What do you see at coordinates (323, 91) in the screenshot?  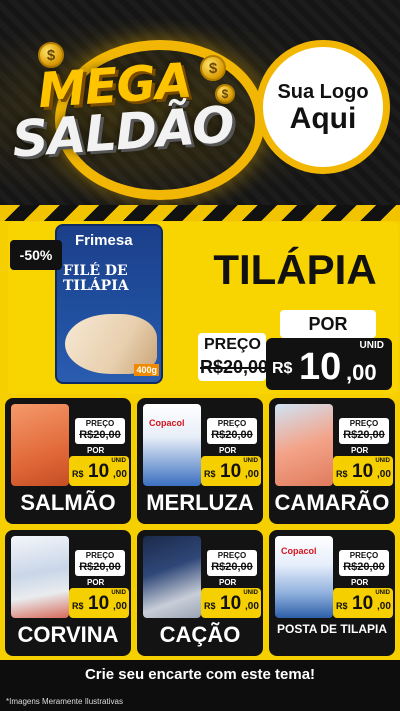 I see `logo-line1: Sua Logo` at bounding box center [323, 91].